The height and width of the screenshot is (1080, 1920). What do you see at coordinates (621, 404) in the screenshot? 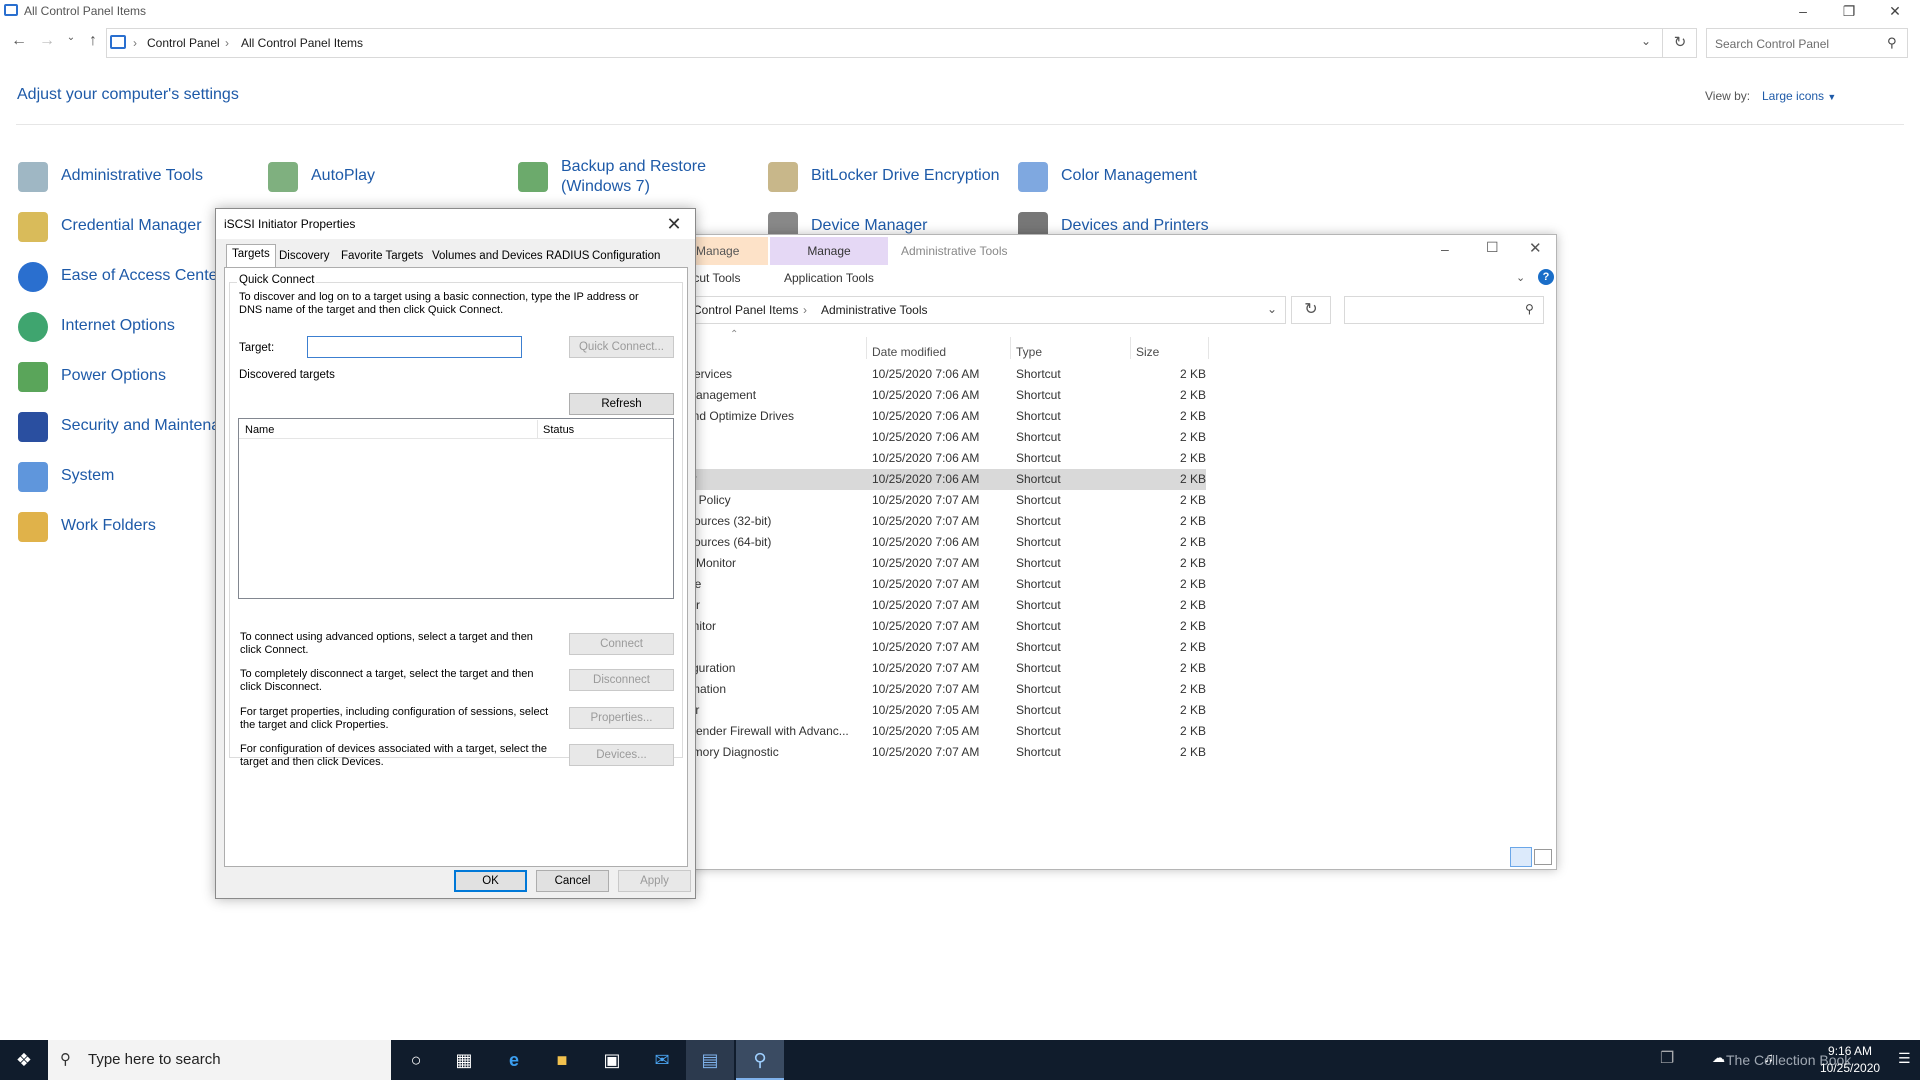
I see `refresh-button: Refresh` at bounding box center [621, 404].